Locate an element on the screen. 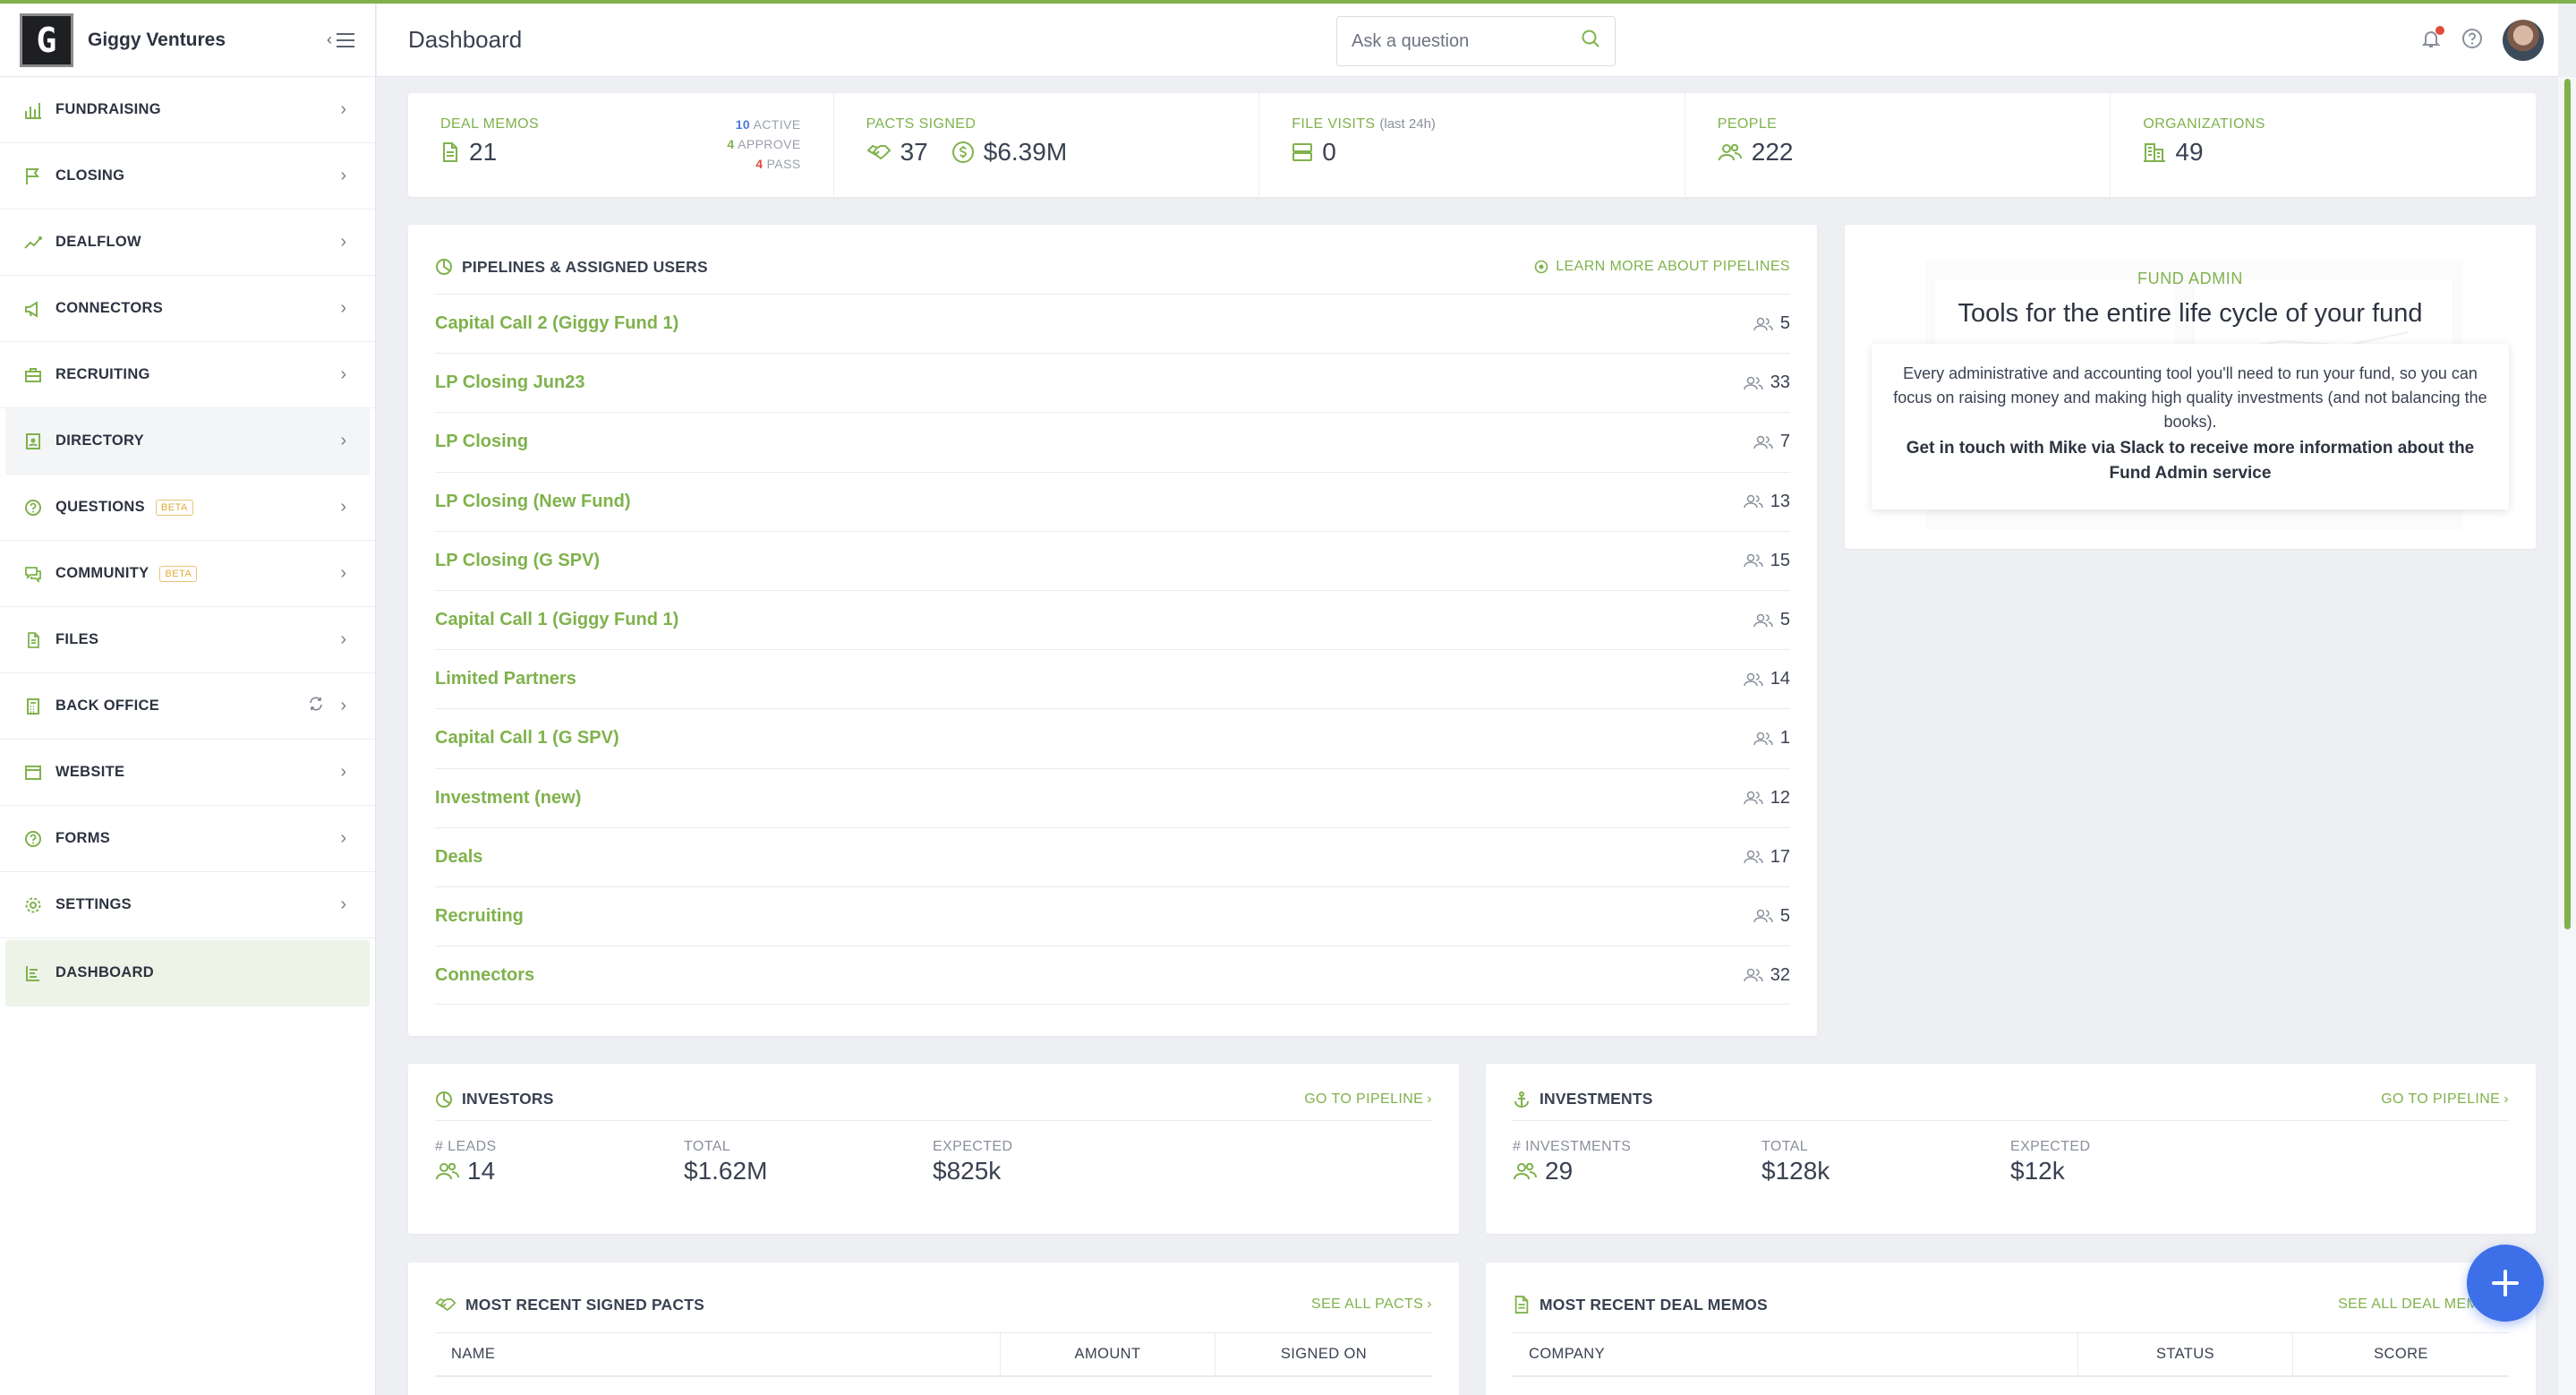  stat-file-visits: FILE VISITS (last 24h) 0 is located at coordinates (1472, 145).